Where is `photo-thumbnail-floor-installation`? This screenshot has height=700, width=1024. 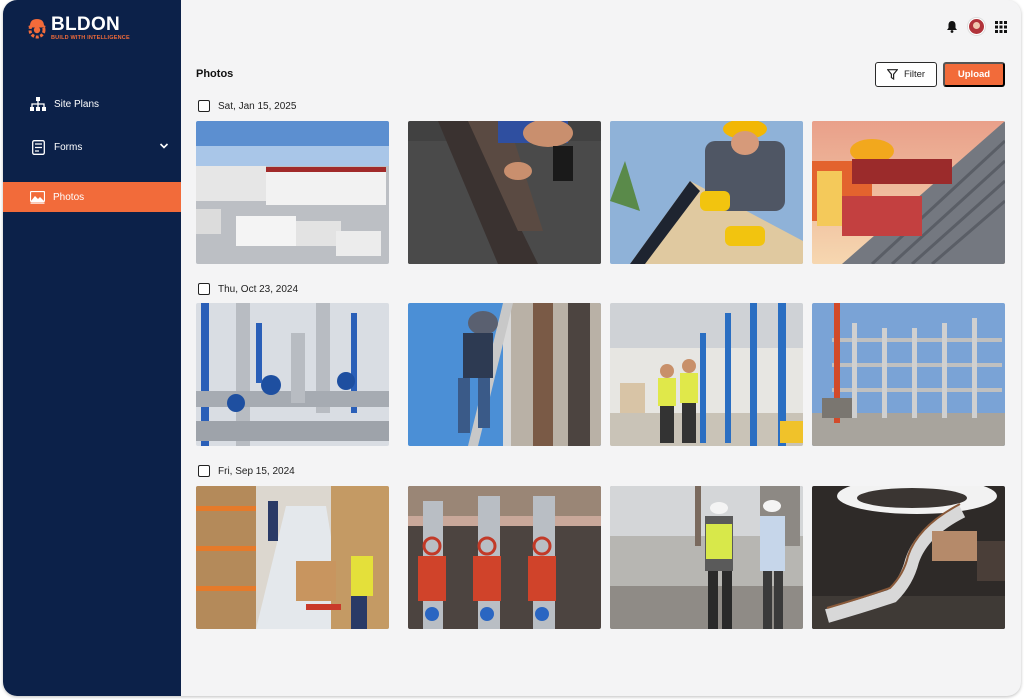 photo-thumbnail-floor-installation is located at coordinates (504, 192).